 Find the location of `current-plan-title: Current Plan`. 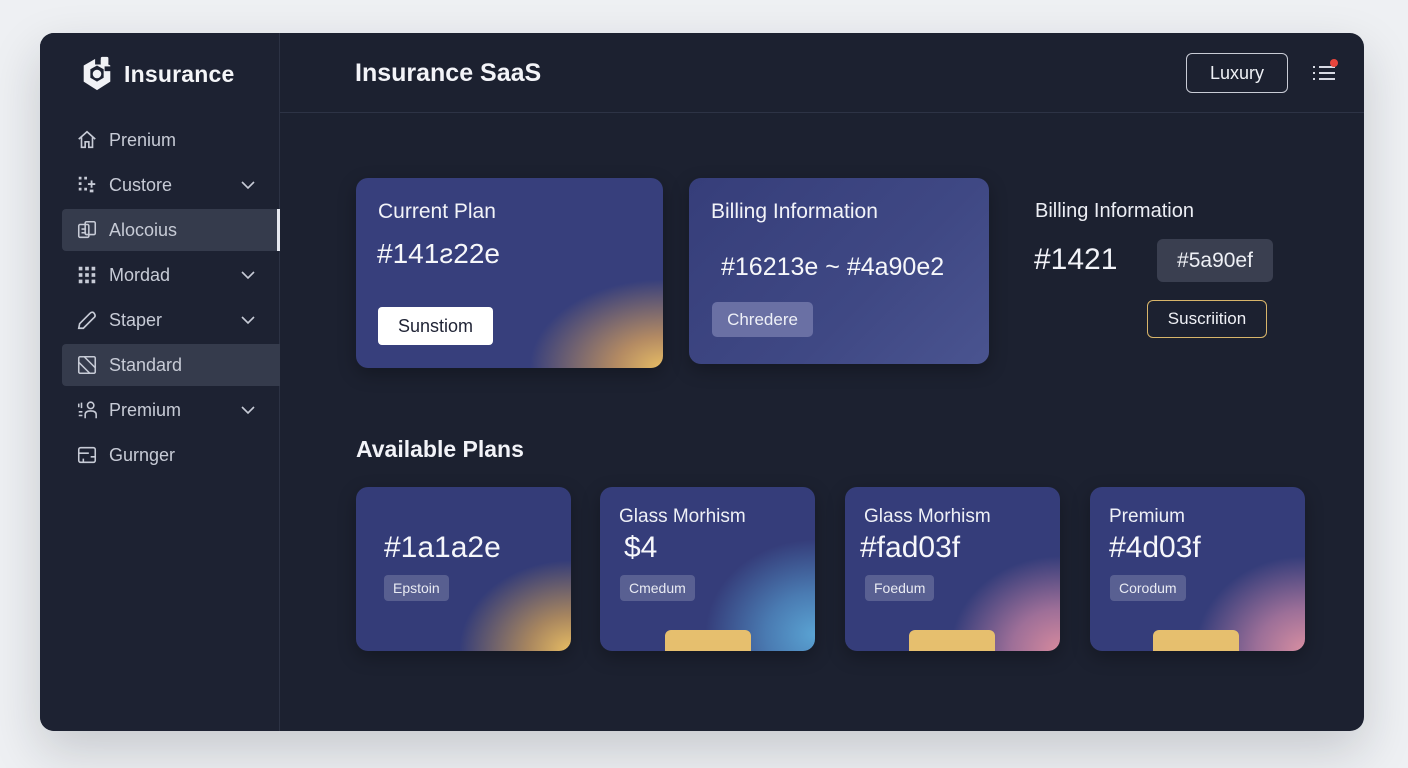

current-plan-title: Current Plan is located at coordinates (437, 211).